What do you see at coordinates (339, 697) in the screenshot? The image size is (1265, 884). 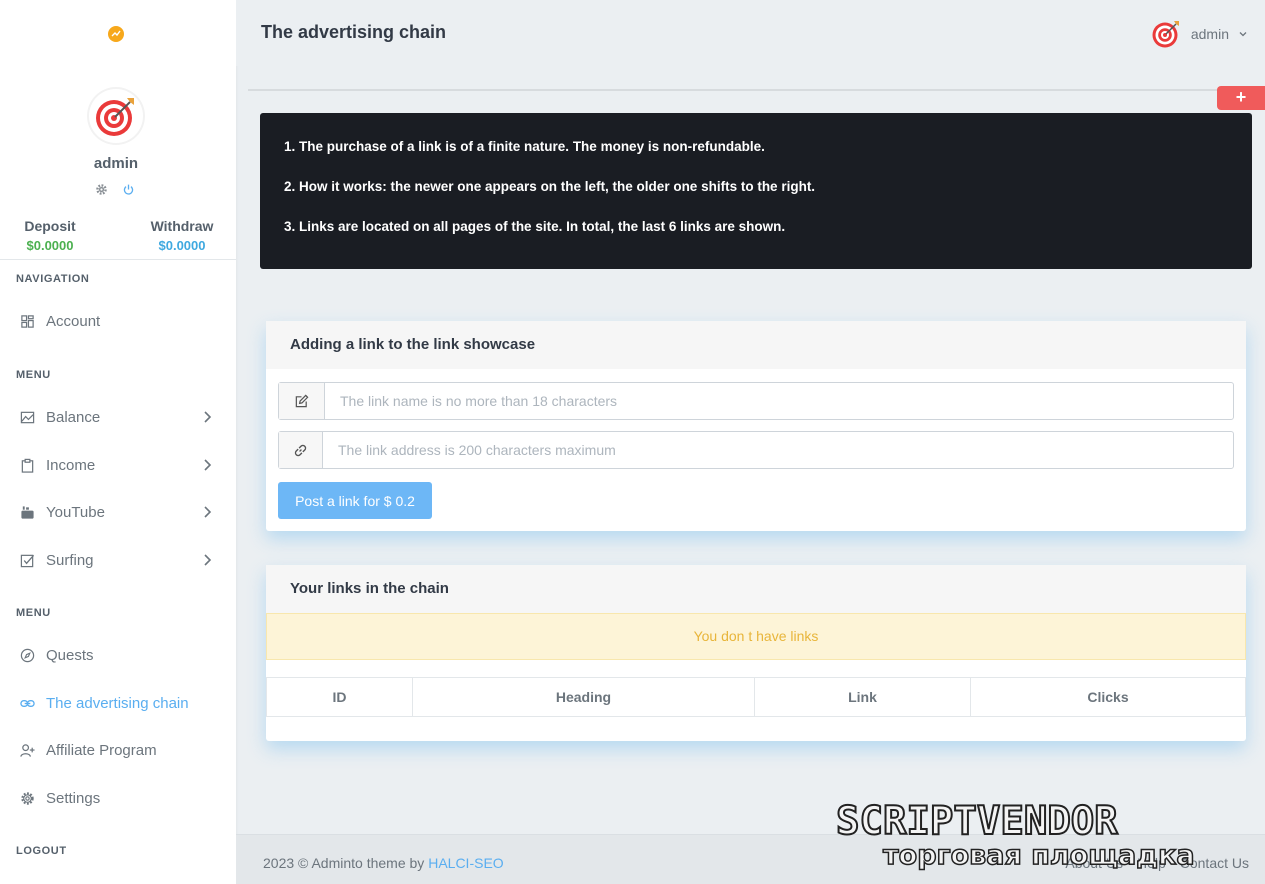 I see `column-header-id: ID` at bounding box center [339, 697].